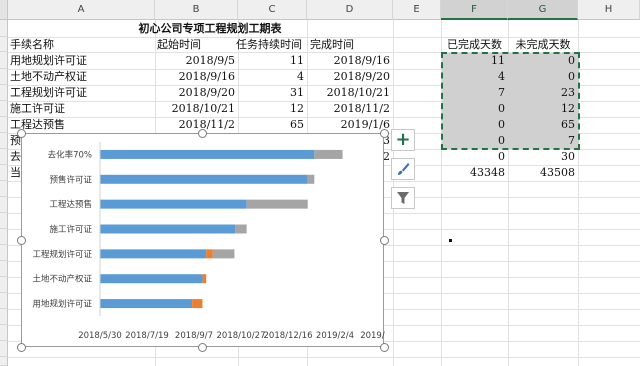  What do you see at coordinates (543, 45) in the screenshot?
I see `header-remaining-days: 未完成天数` at bounding box center [543, 45].